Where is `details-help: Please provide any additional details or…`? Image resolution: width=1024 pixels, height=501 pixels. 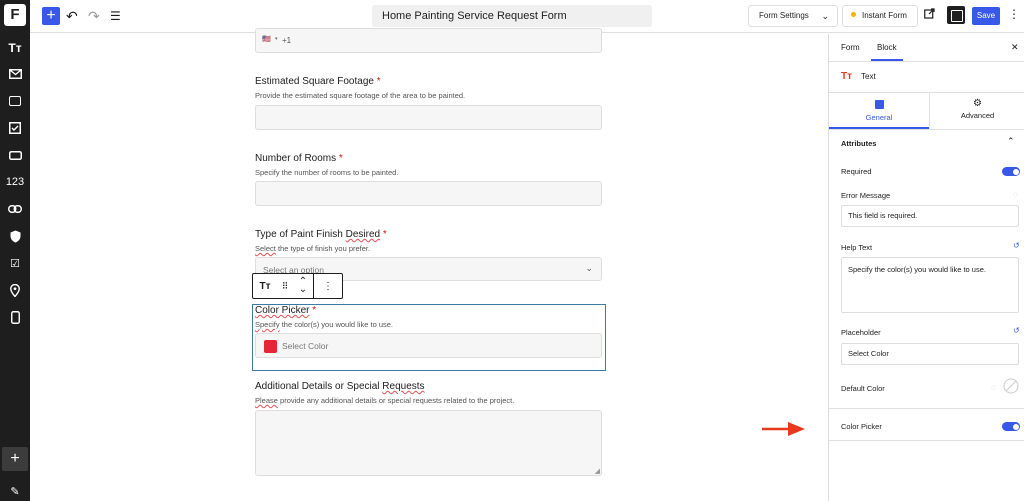
details-help: Please provide any additional details or… is located at coordinates (428, 401).